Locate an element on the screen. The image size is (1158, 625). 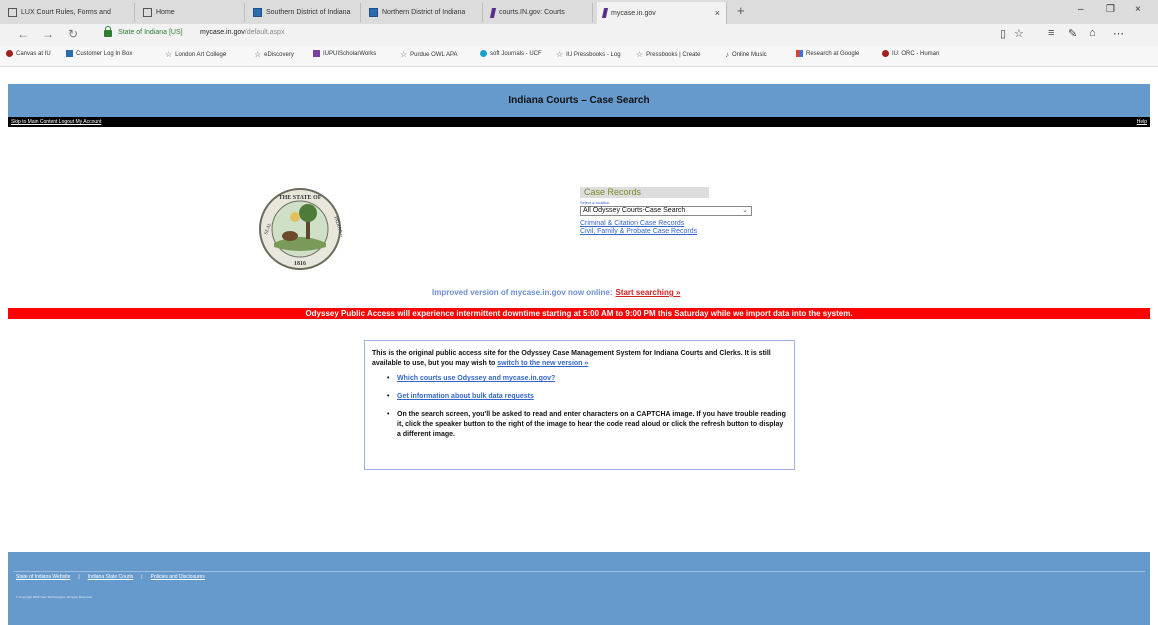
civil-family-probate-link: Civil, Family & Probate Case Records is located at coordinates (670, 232).